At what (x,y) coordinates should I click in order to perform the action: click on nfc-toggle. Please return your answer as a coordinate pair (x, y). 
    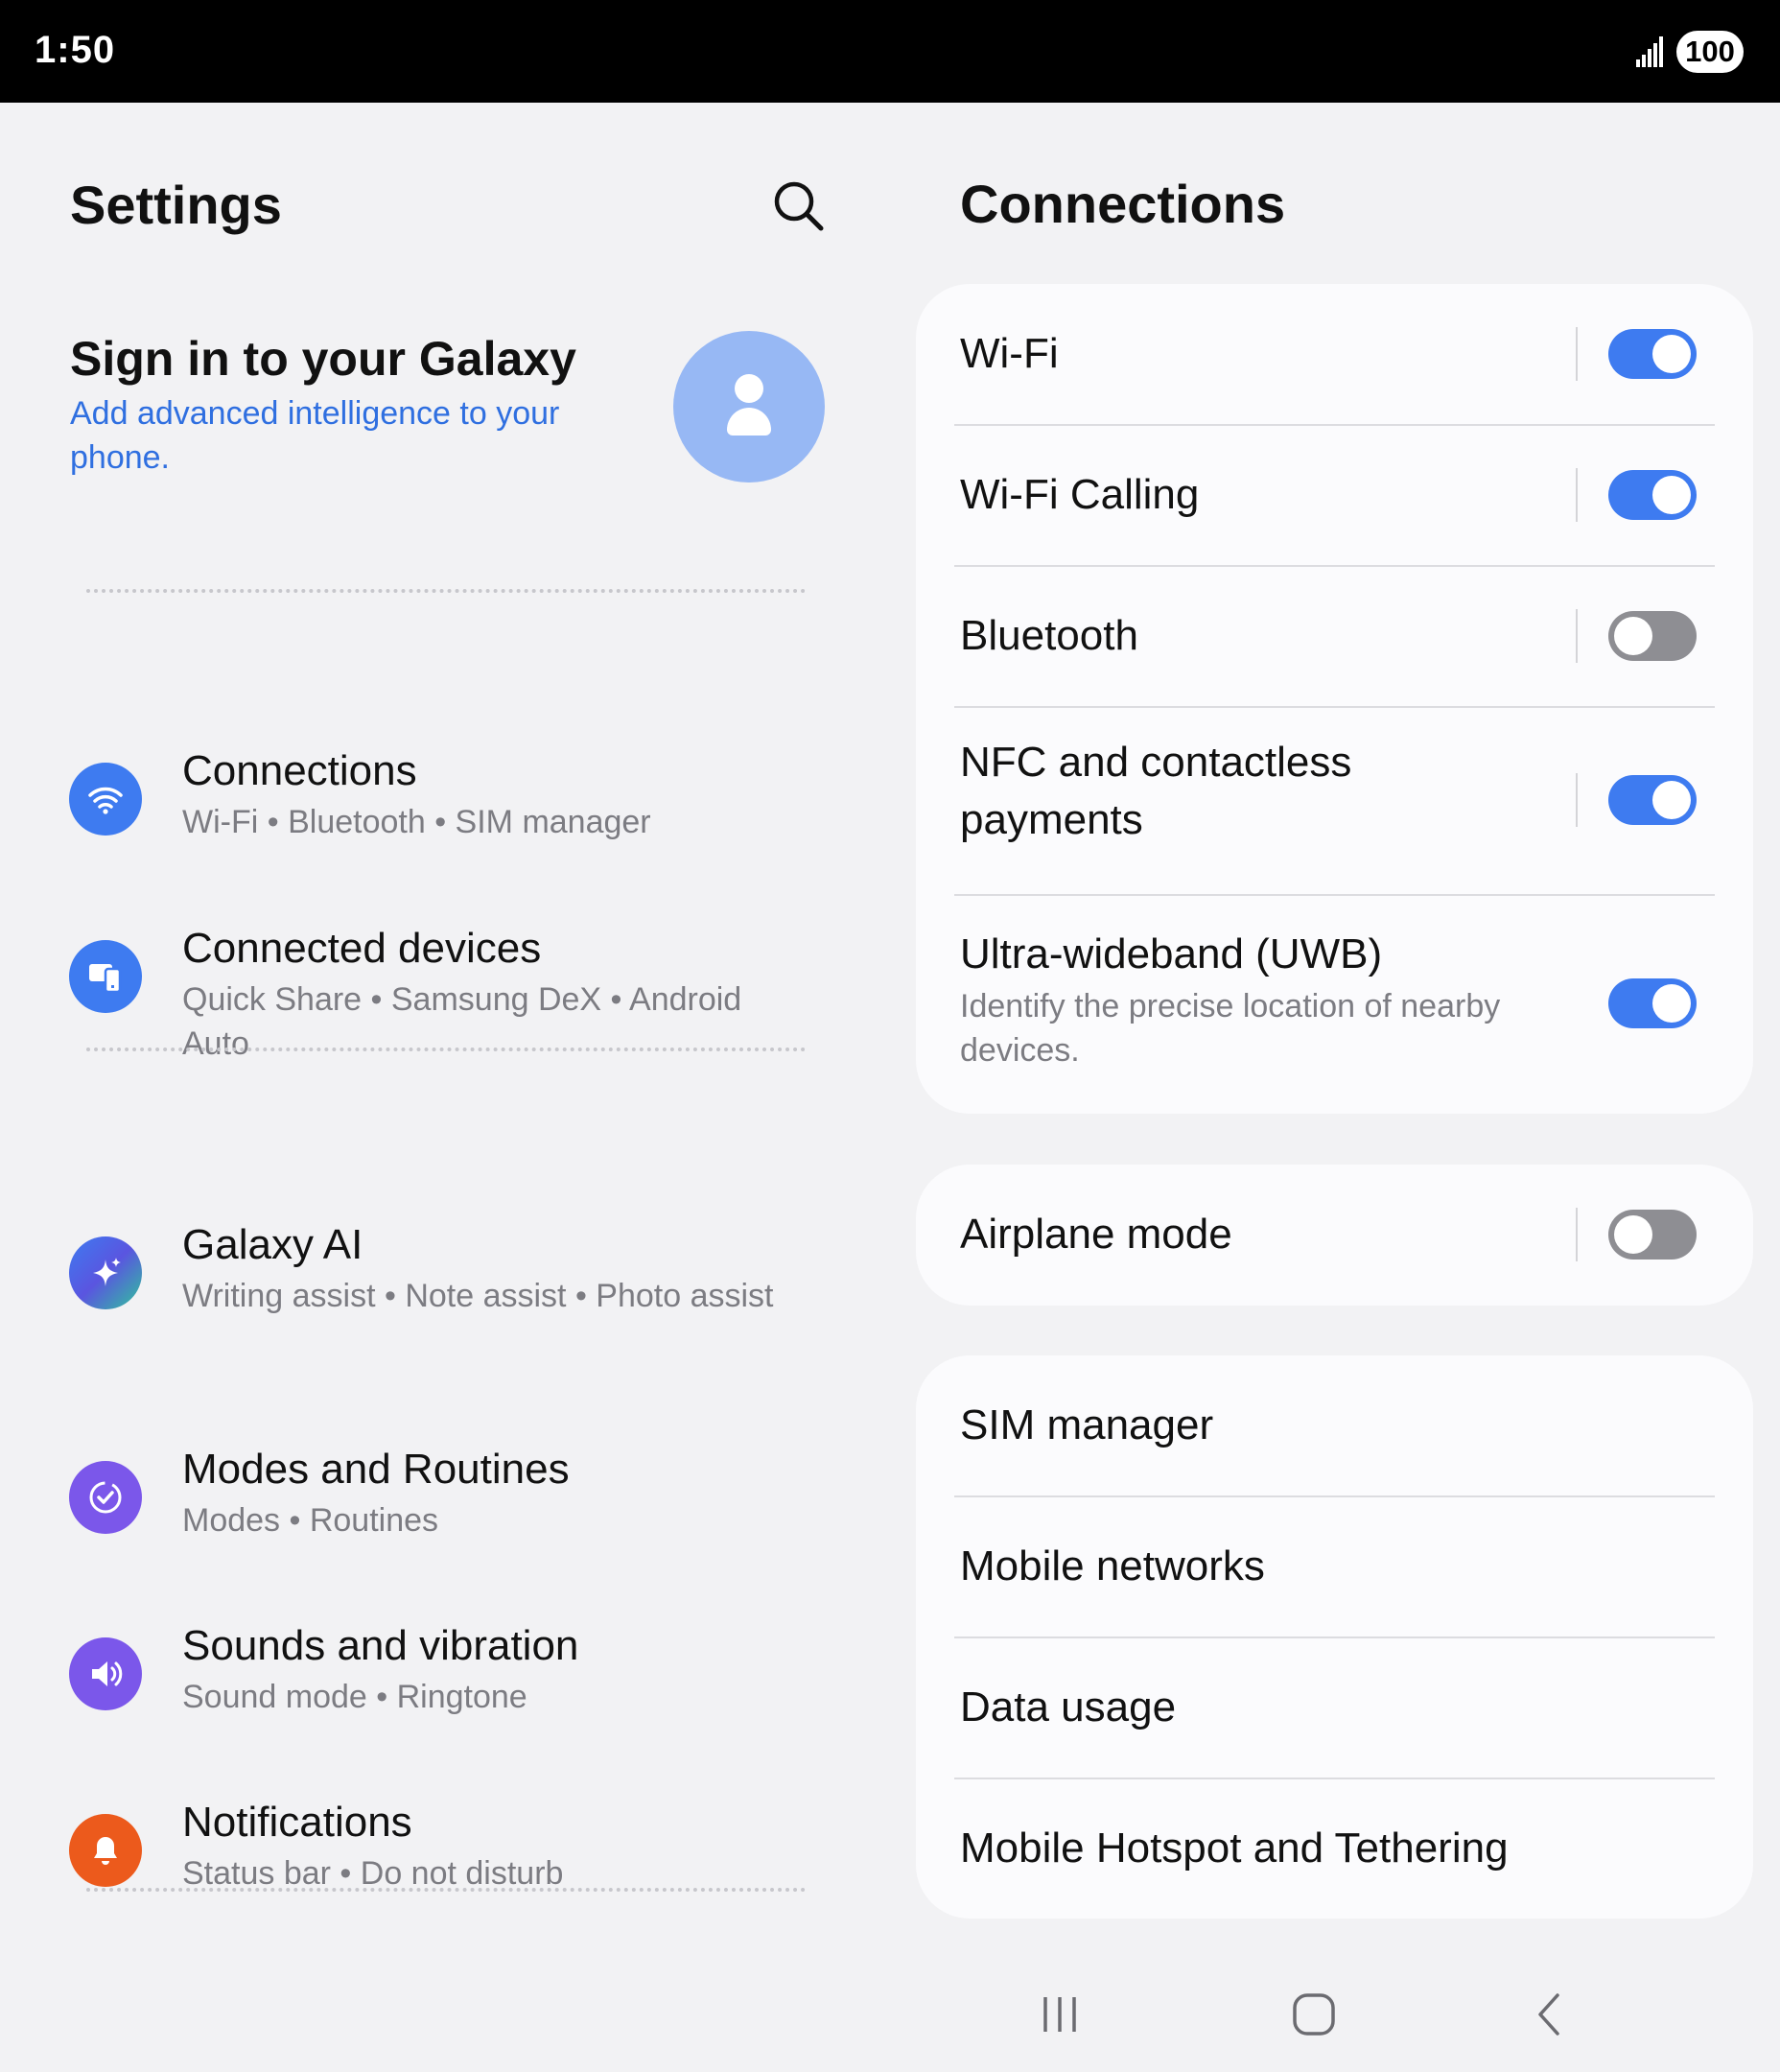
    Looking at the image, I should click on (1652, 800).